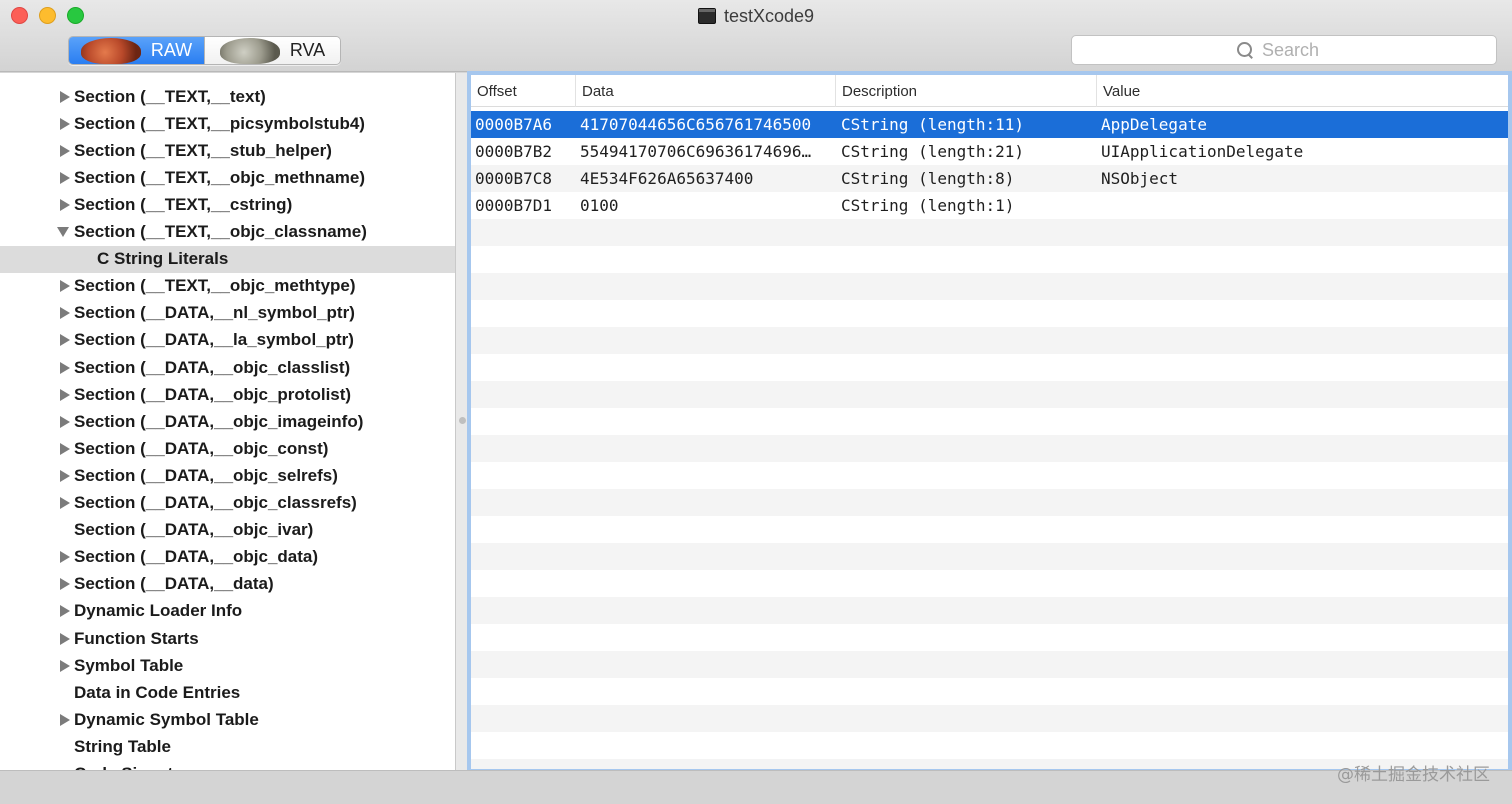 Image resolution: width=1512 pixels, height=804 pixels. I want to click on outline-item: Section (__DATA,__objc_protolist), so click(227, 394).